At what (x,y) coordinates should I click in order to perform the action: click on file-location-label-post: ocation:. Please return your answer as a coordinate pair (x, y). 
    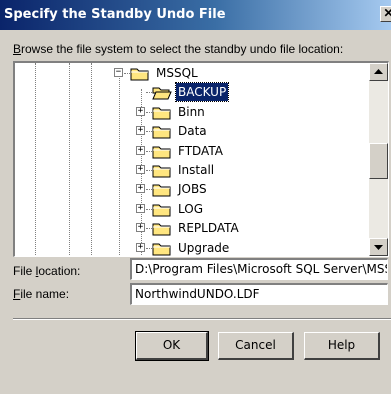
    Looking at the image, I should click on (59, 271).